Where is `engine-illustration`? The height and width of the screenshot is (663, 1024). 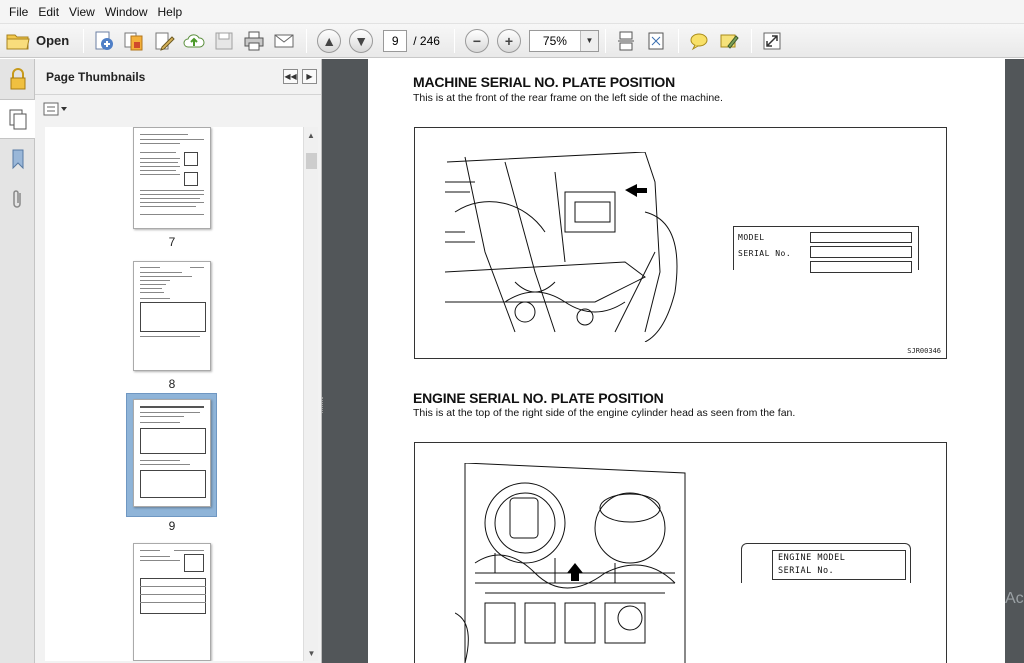 engine-illustration is located at coordinates (570, 563).